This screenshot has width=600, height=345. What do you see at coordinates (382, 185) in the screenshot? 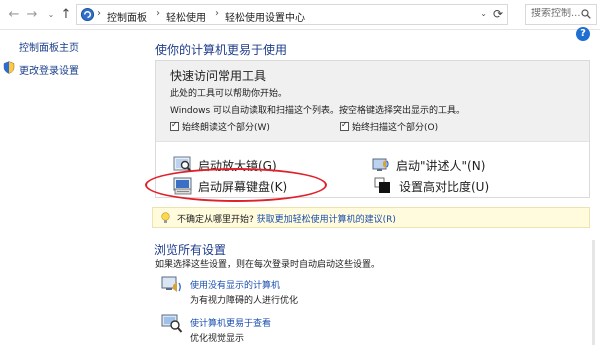
I see `high-contrast-icon` at bounding box center [382, 185].